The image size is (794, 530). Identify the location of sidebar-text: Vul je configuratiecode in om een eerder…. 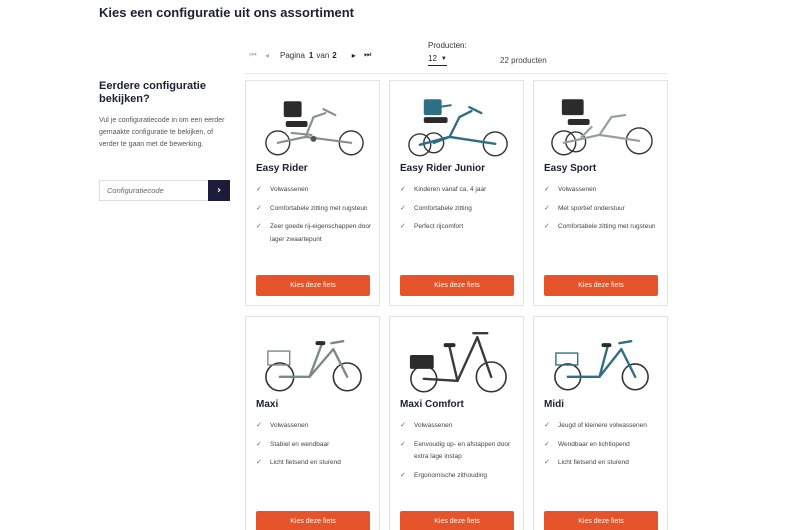
(162, 132).